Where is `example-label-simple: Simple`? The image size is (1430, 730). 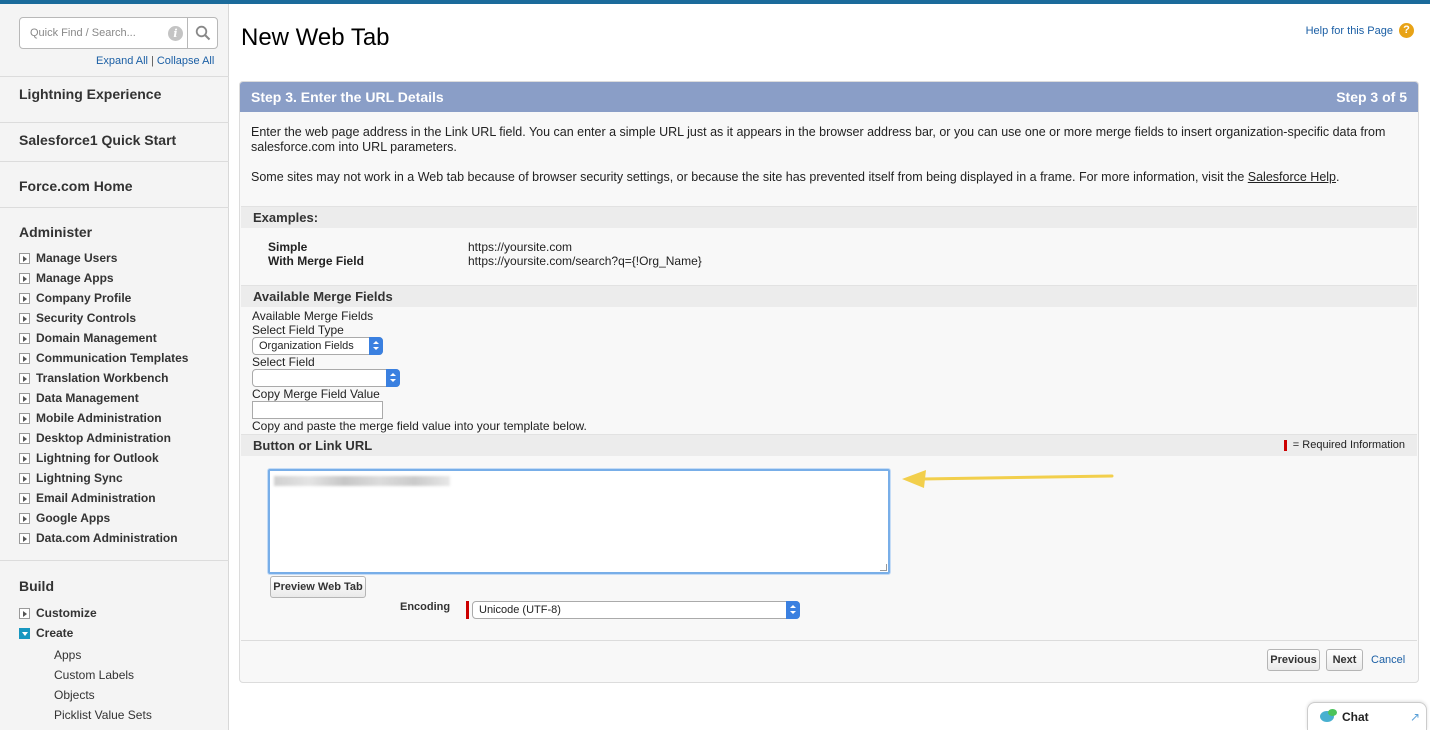
example-label-simple: Simple is located at coordinates (288, 247).